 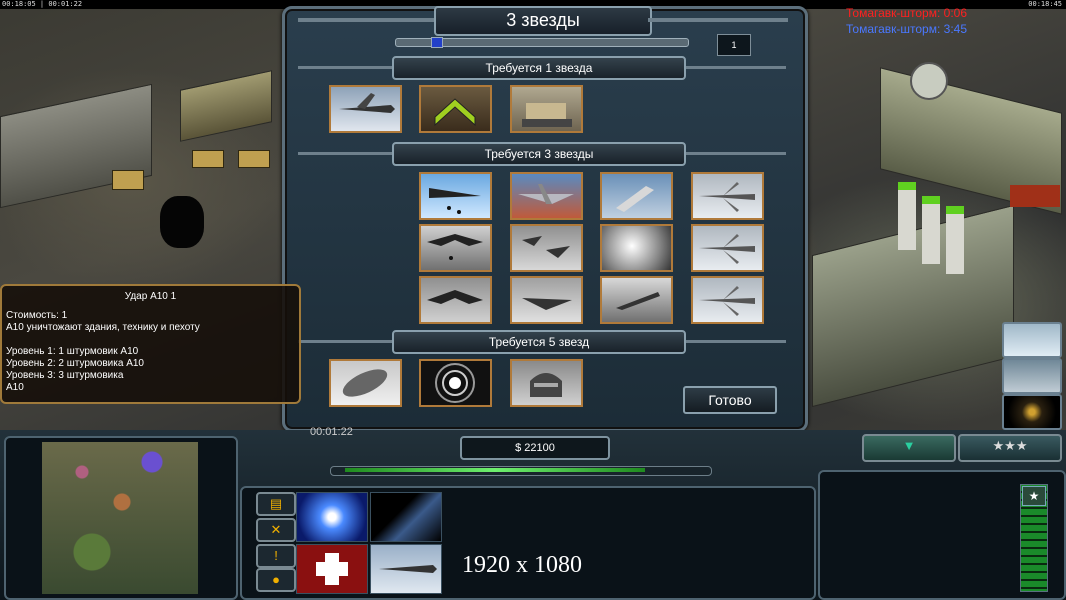 I want to click on twin-jet-icon, so click(x=546, y=300).